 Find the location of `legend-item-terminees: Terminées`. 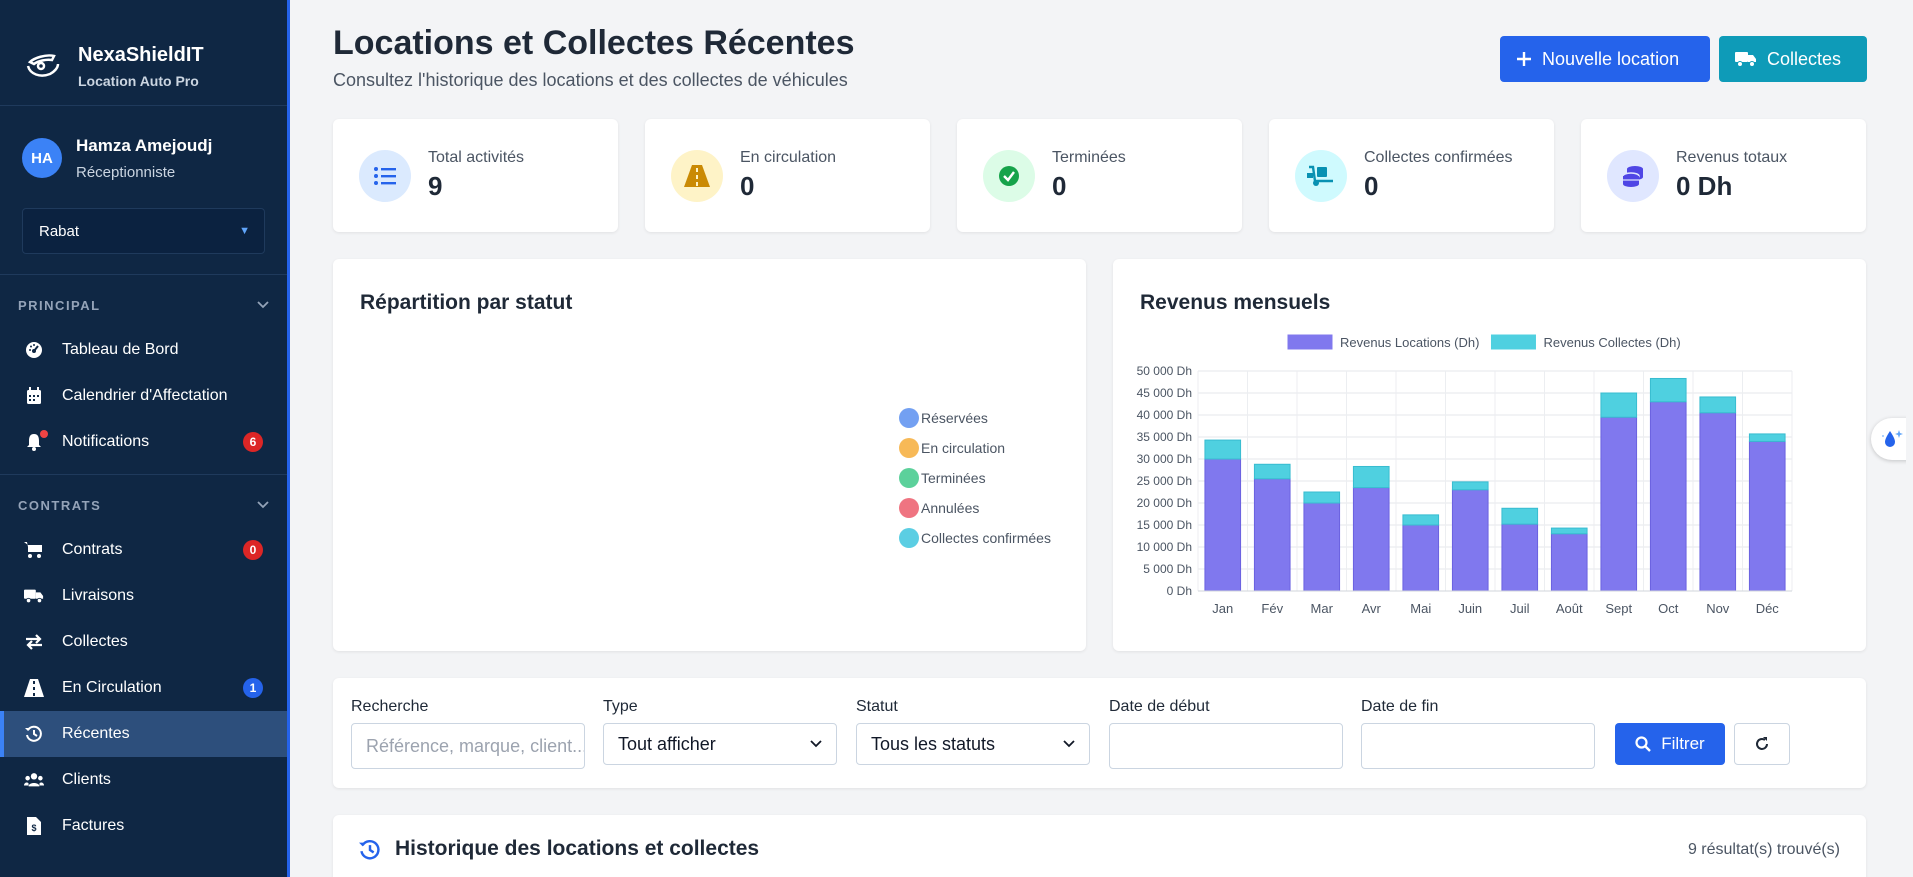

legend-item-terminees: Terminées is located at coordinates (975, 478).